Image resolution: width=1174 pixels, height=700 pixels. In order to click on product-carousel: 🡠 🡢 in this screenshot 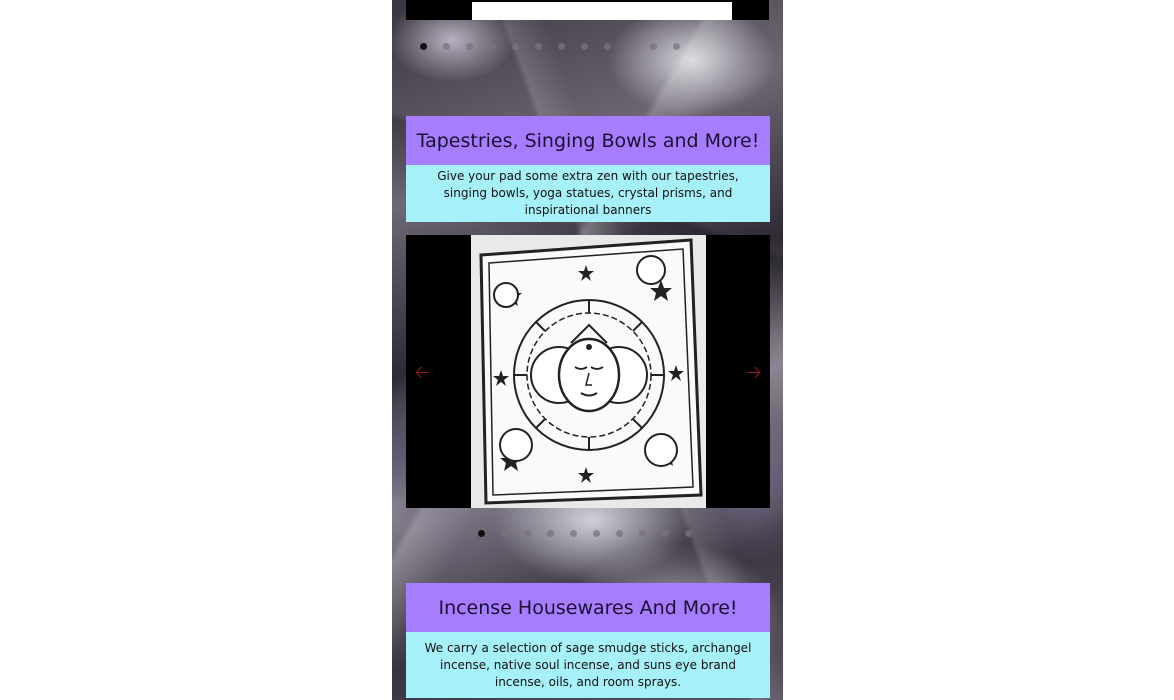, I will do `click(588, 371)`.